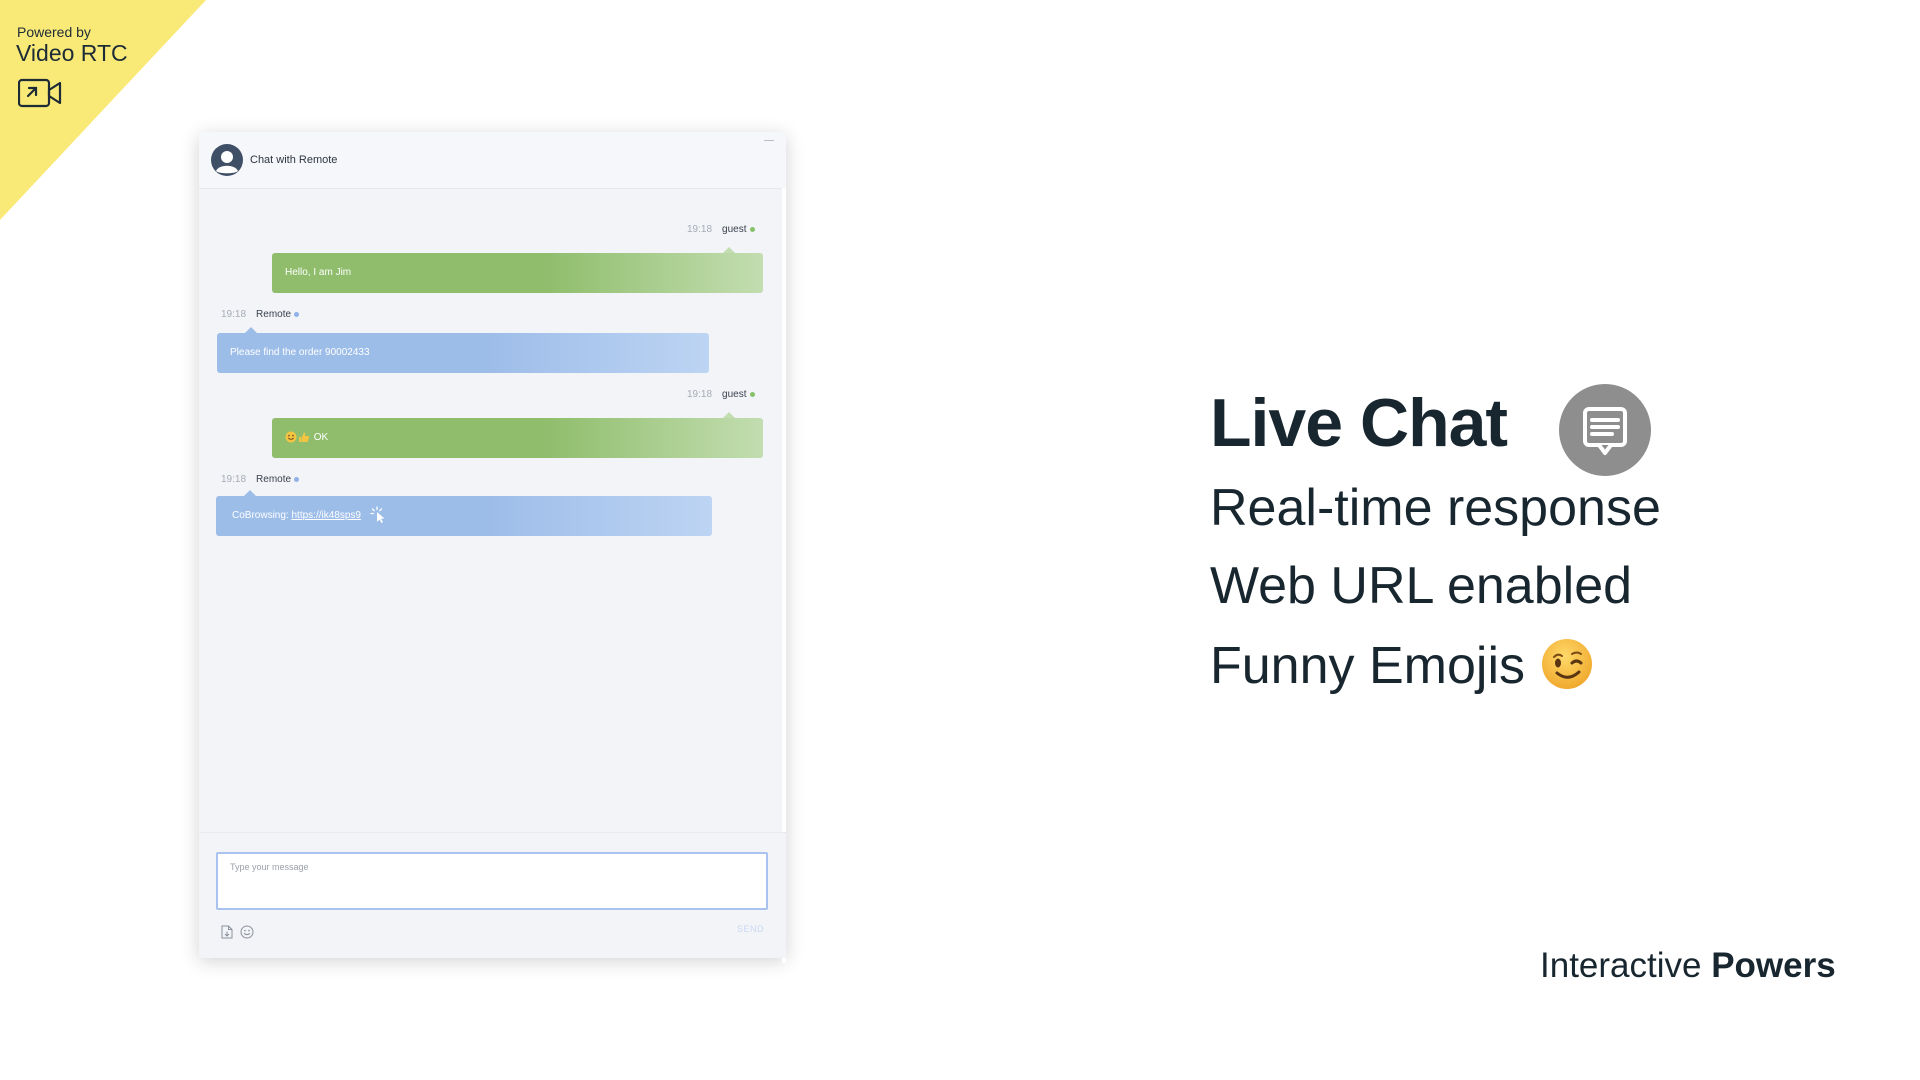 Image resolution: width=1920 pixels, height=1080 pixels. I want to click on headline: Live Chat, so click(1359, 423).